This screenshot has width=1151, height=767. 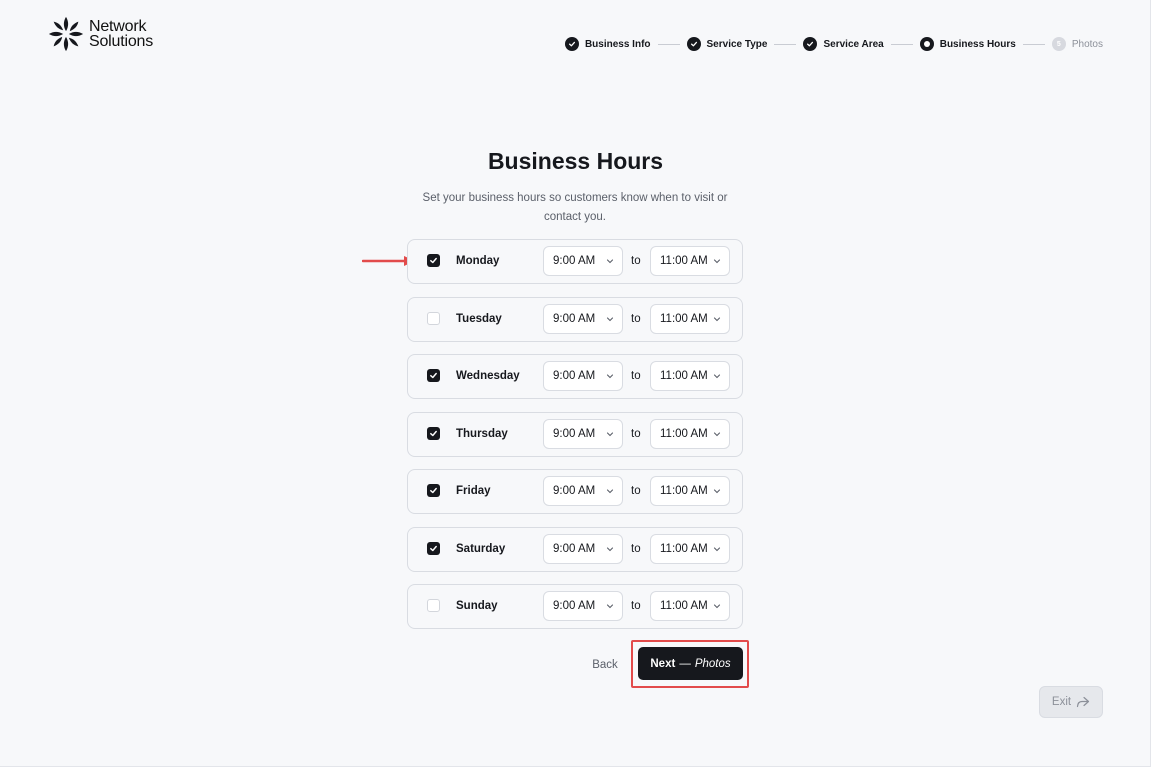 I want to click on day-name: Friday, so click(x=473, y=491).